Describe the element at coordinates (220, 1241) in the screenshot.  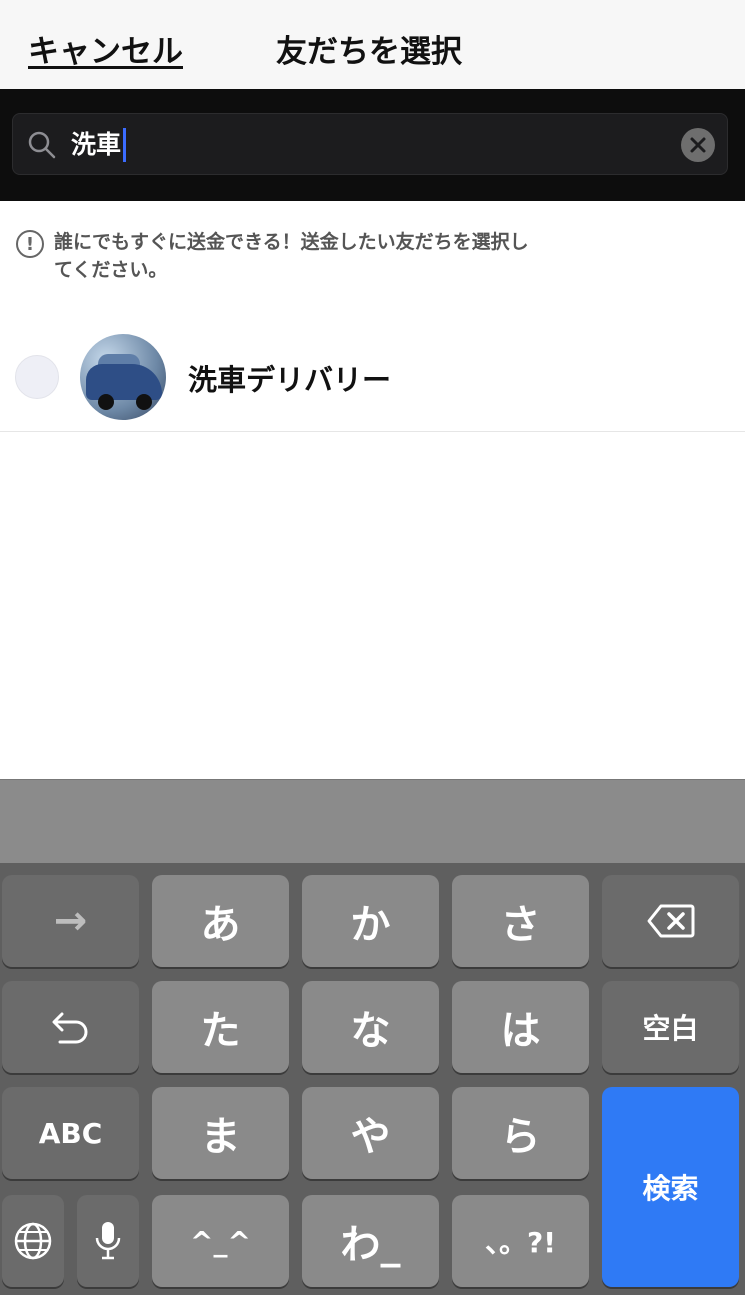
I see `key-emoticon: ^_^` at that location.